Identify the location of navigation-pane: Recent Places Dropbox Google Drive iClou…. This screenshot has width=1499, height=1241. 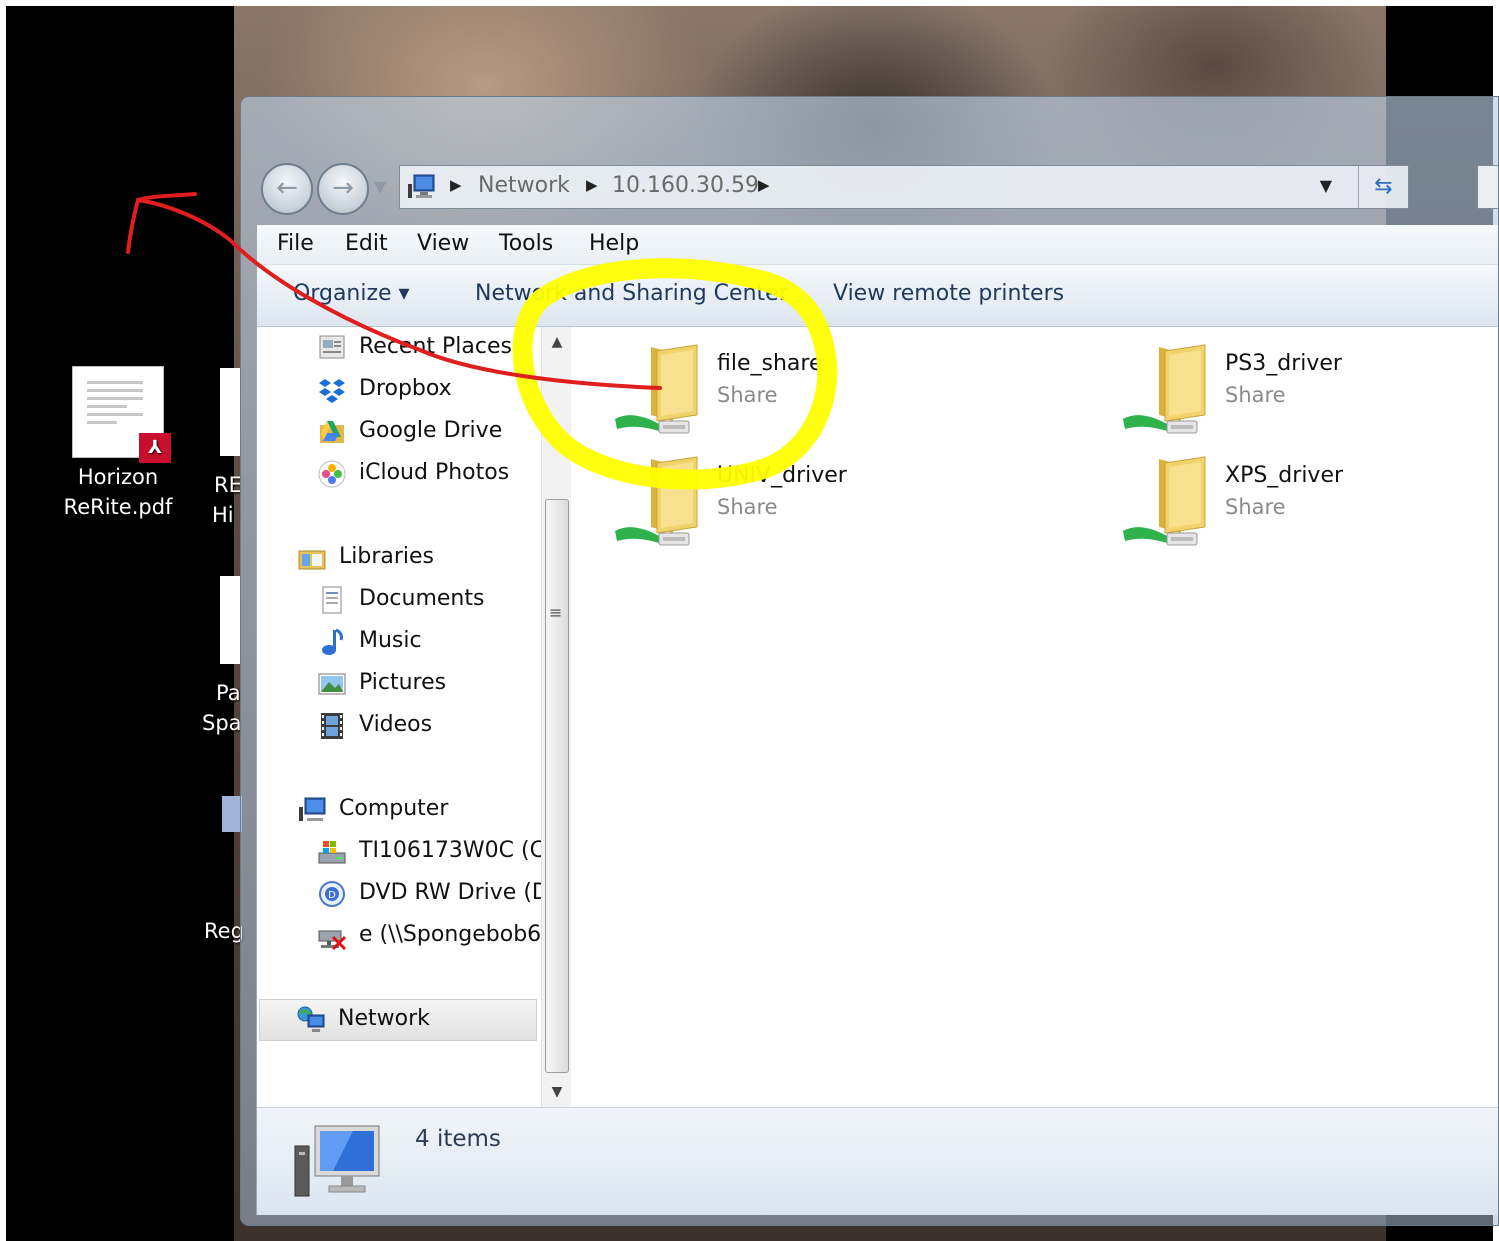
(399, 717).